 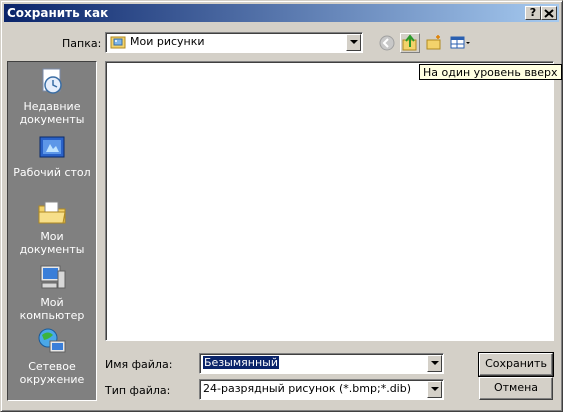 I want to click on my-documents-icon, so click(x=52, y=212).